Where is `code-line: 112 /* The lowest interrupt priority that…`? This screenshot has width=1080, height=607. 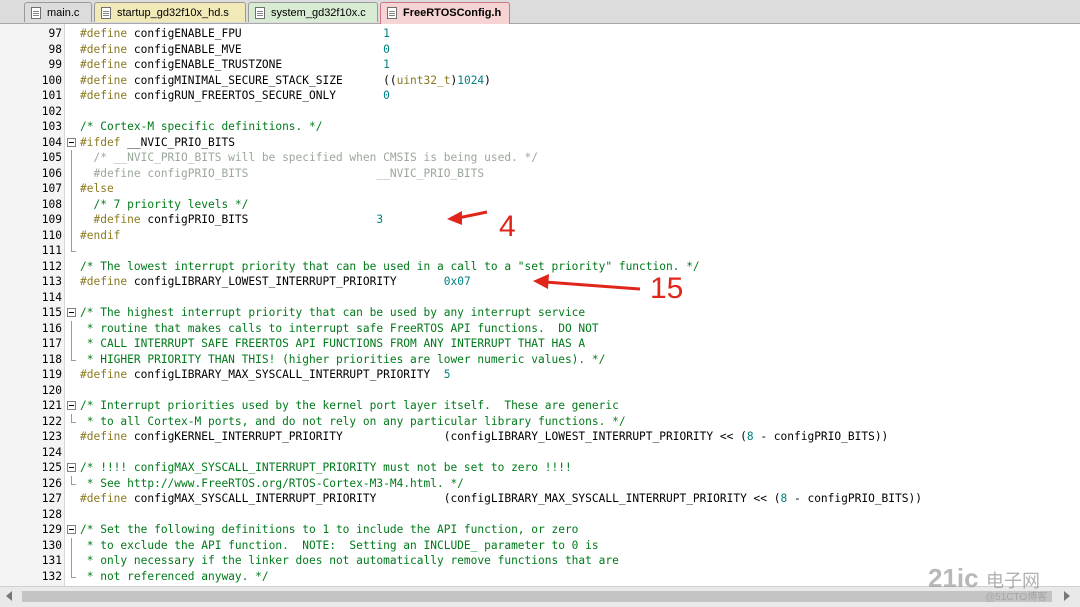 code-line: 112 /* The lowest interrupt priority that… is located at coordinates (540, 267).